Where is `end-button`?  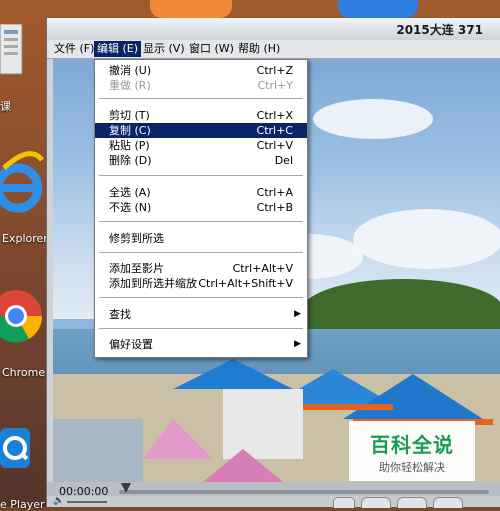 end-button is located at coordinates (448, 502).